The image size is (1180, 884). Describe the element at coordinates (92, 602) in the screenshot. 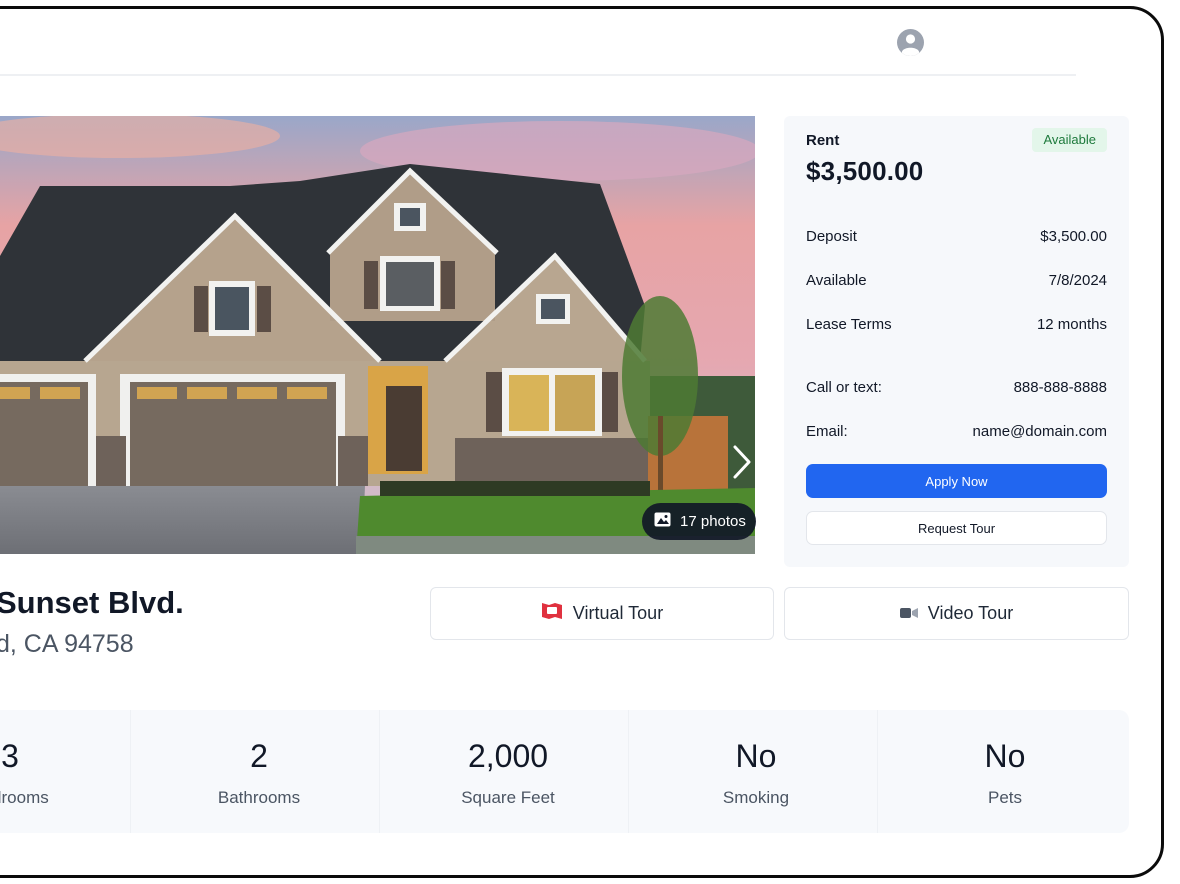

I see `property-street: Sunset Blvd.` at that location.